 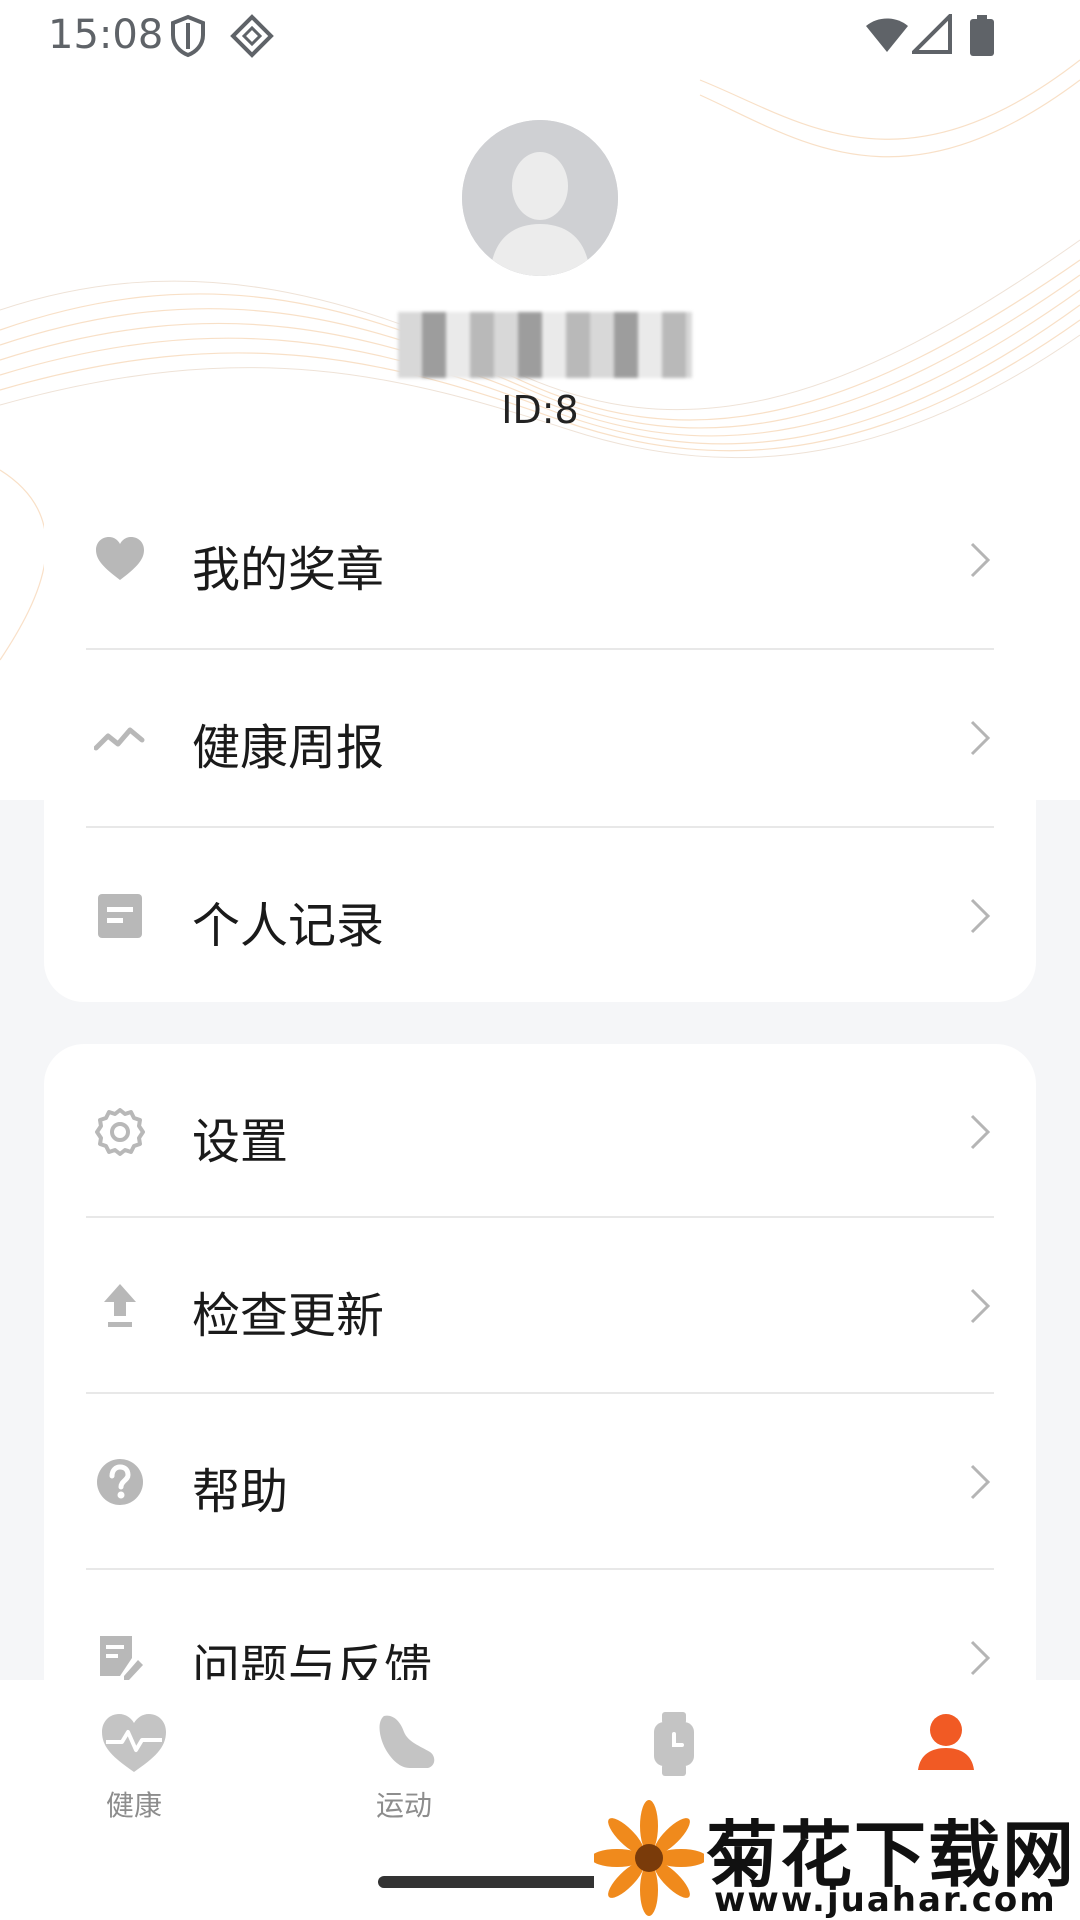 What do you see at coordinates (540, 410) in the screenshot?
I see `user-id: ID:8` at bounding box center [540, 410].